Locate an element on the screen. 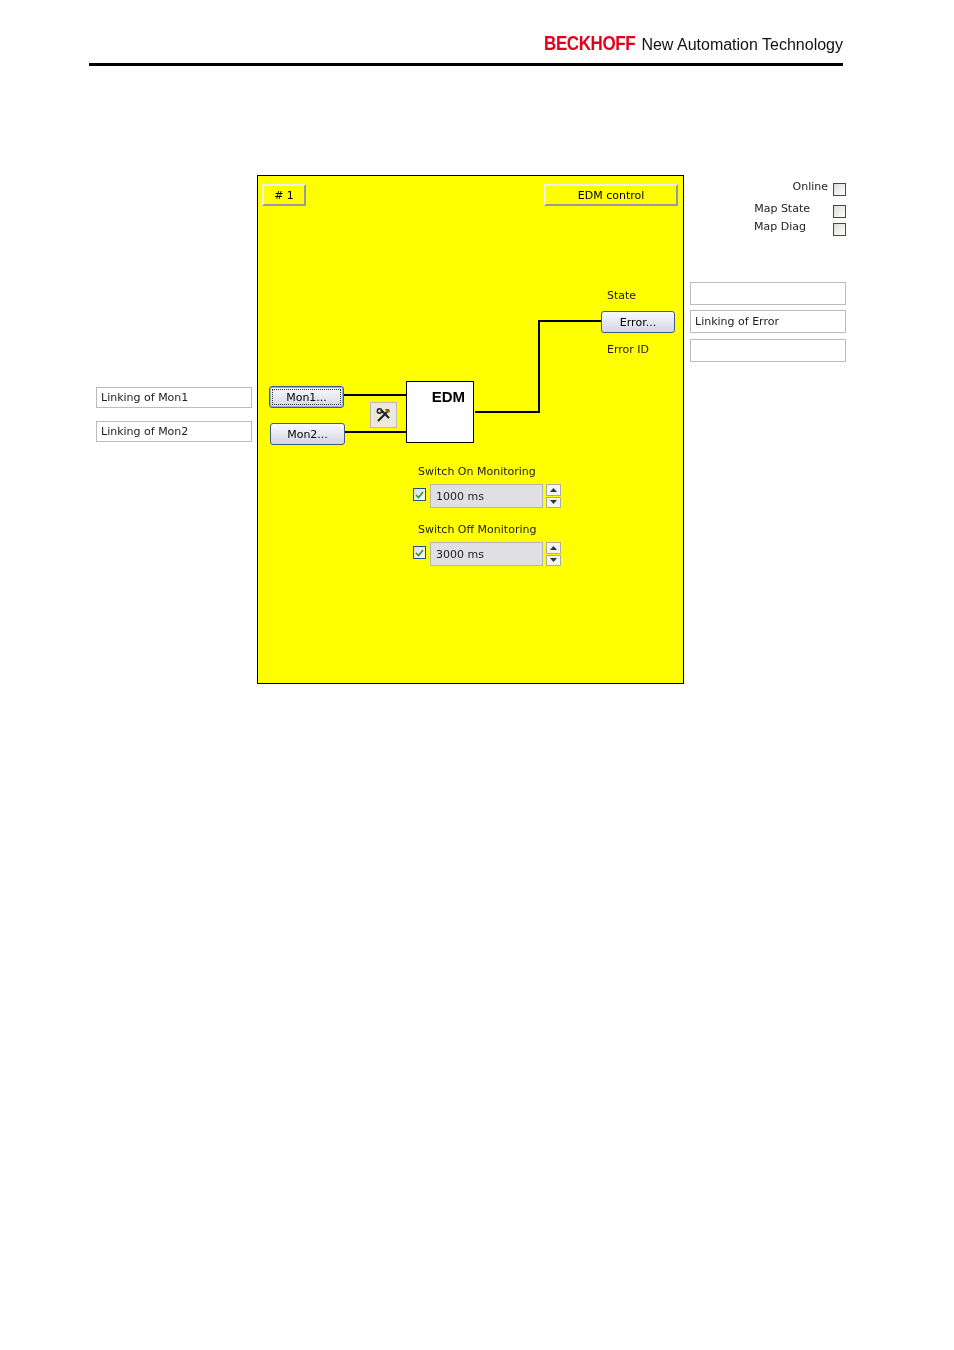 The height and width of the screenshot is (1350, 954). time-field: 3000 ms is located at coordinates (486, 554).